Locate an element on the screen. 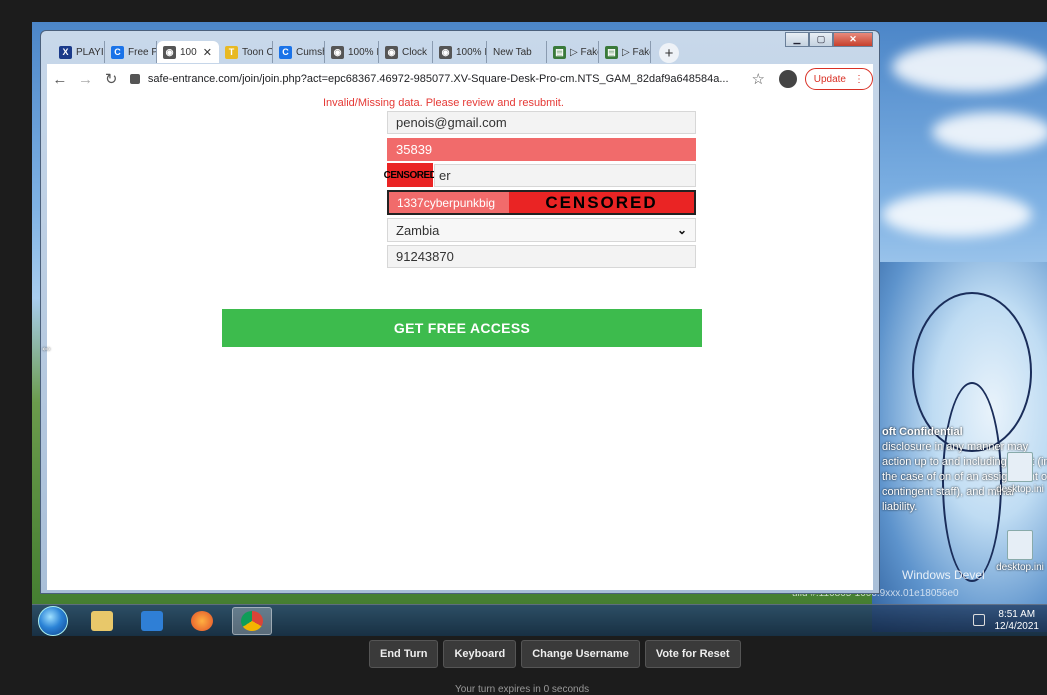  system-clock: 8:51 AM 12/4/2021 is located at coordinates (1017, 621).